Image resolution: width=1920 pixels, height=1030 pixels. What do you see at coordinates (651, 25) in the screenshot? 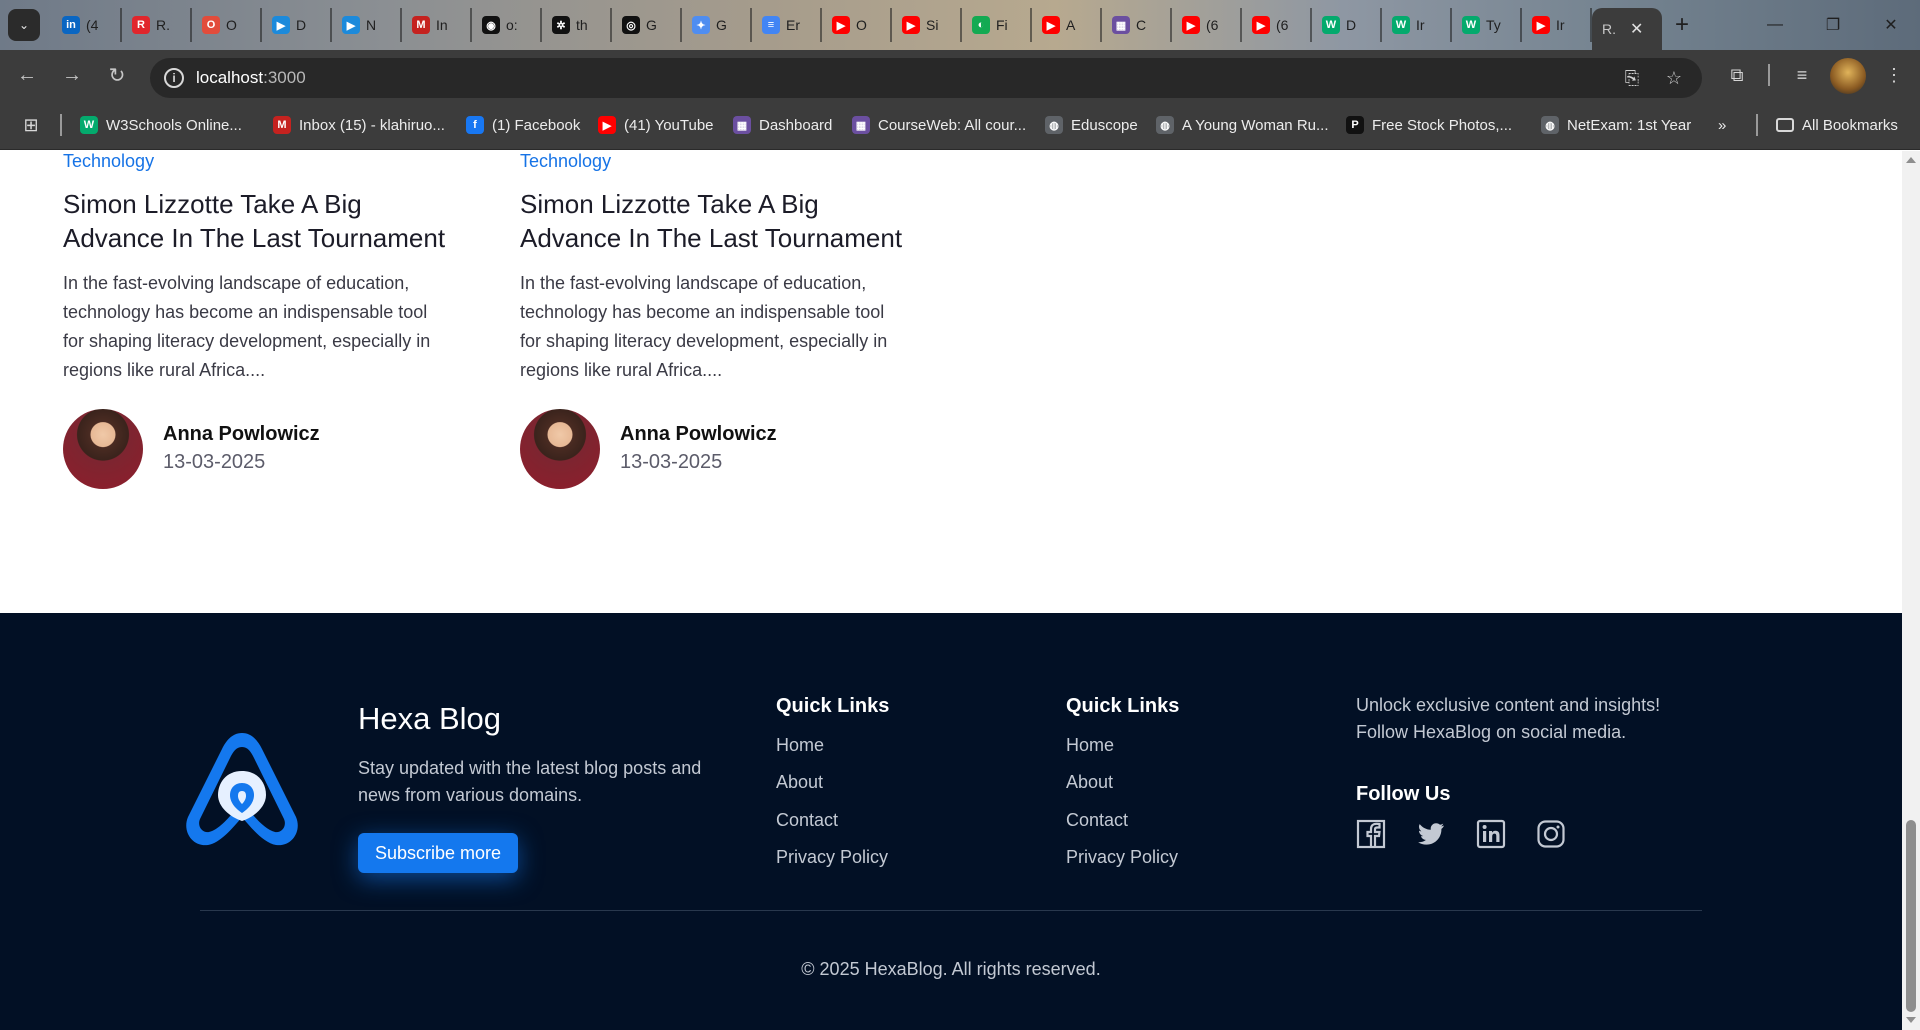
I see `tab-title: G` at bounding box center [651, 25].